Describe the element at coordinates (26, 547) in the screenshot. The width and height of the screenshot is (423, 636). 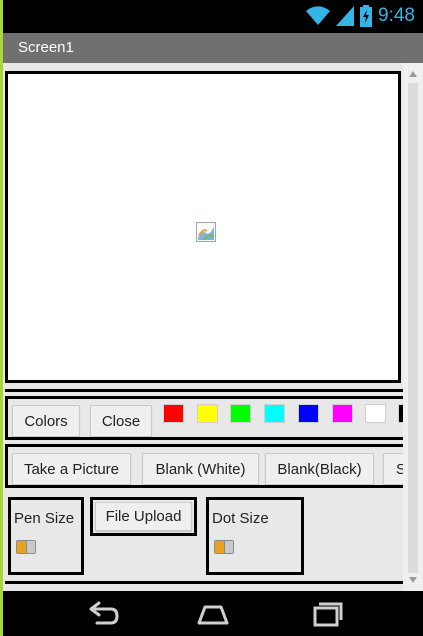
I see `pen-size-slider-icon` at that location.